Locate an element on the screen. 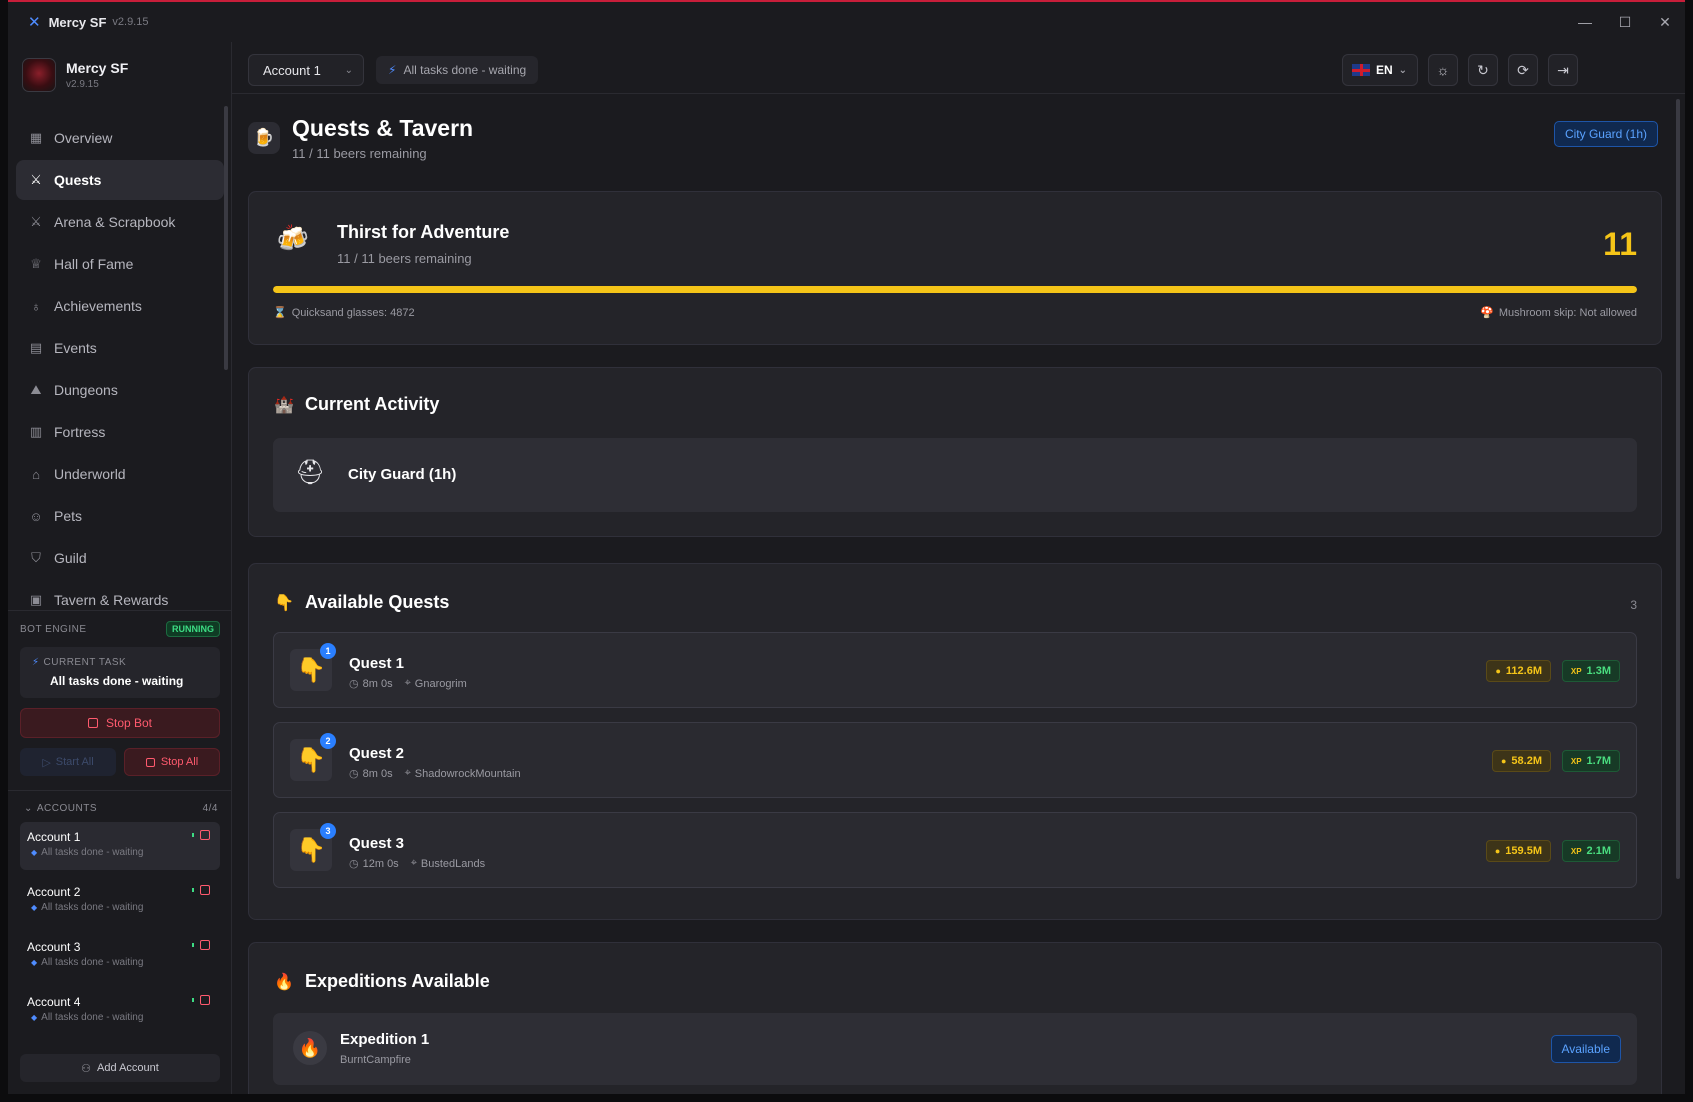 This screenshot has width=1693, height=1102. quest-name: Quest 3 is located at coordinates (377, 843).